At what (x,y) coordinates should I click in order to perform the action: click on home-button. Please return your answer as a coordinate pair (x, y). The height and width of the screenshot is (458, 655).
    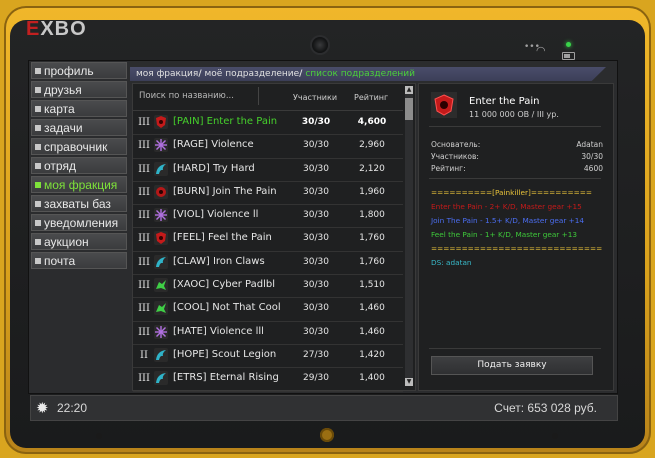
    Looking at the image, I should click on (327, 435).